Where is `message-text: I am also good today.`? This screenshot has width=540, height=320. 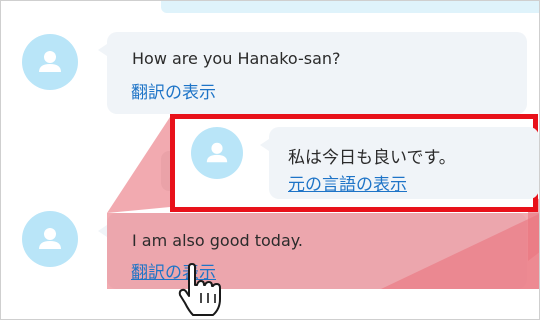
message-text: I am also good today. is located at coordinates (218, 240).